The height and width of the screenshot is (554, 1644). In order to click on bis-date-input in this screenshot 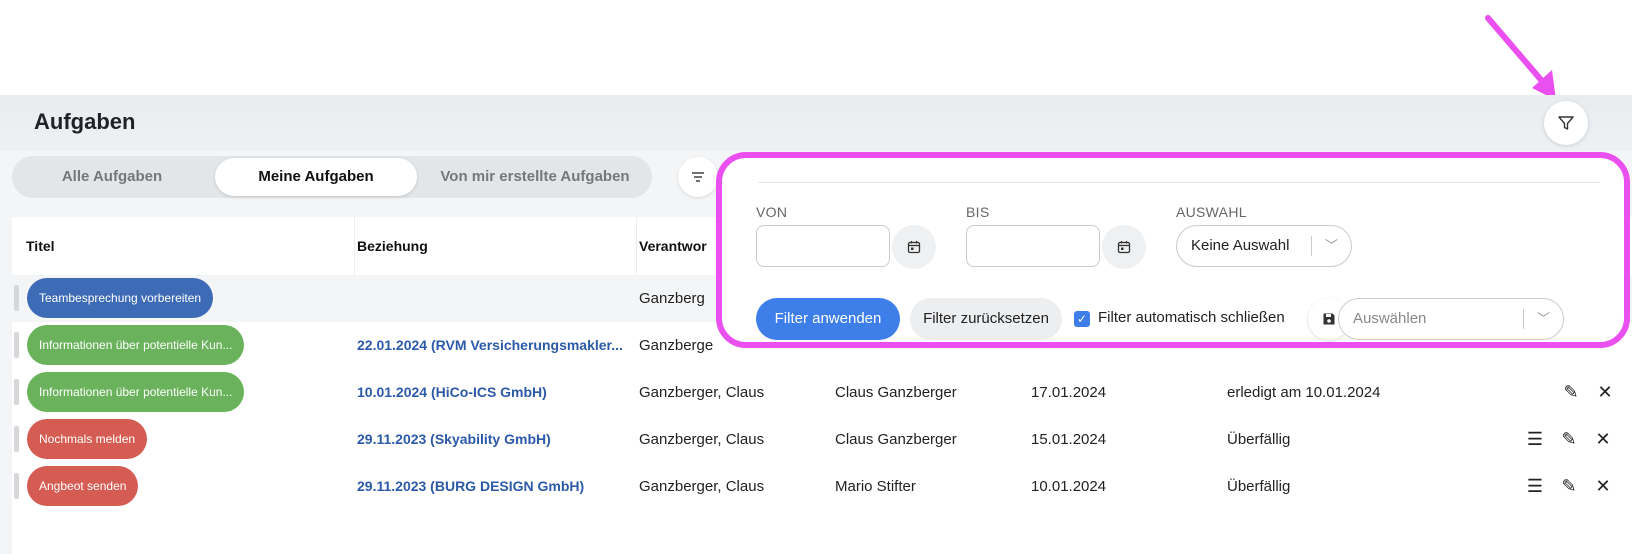, I will do `click(1033, 246)`.